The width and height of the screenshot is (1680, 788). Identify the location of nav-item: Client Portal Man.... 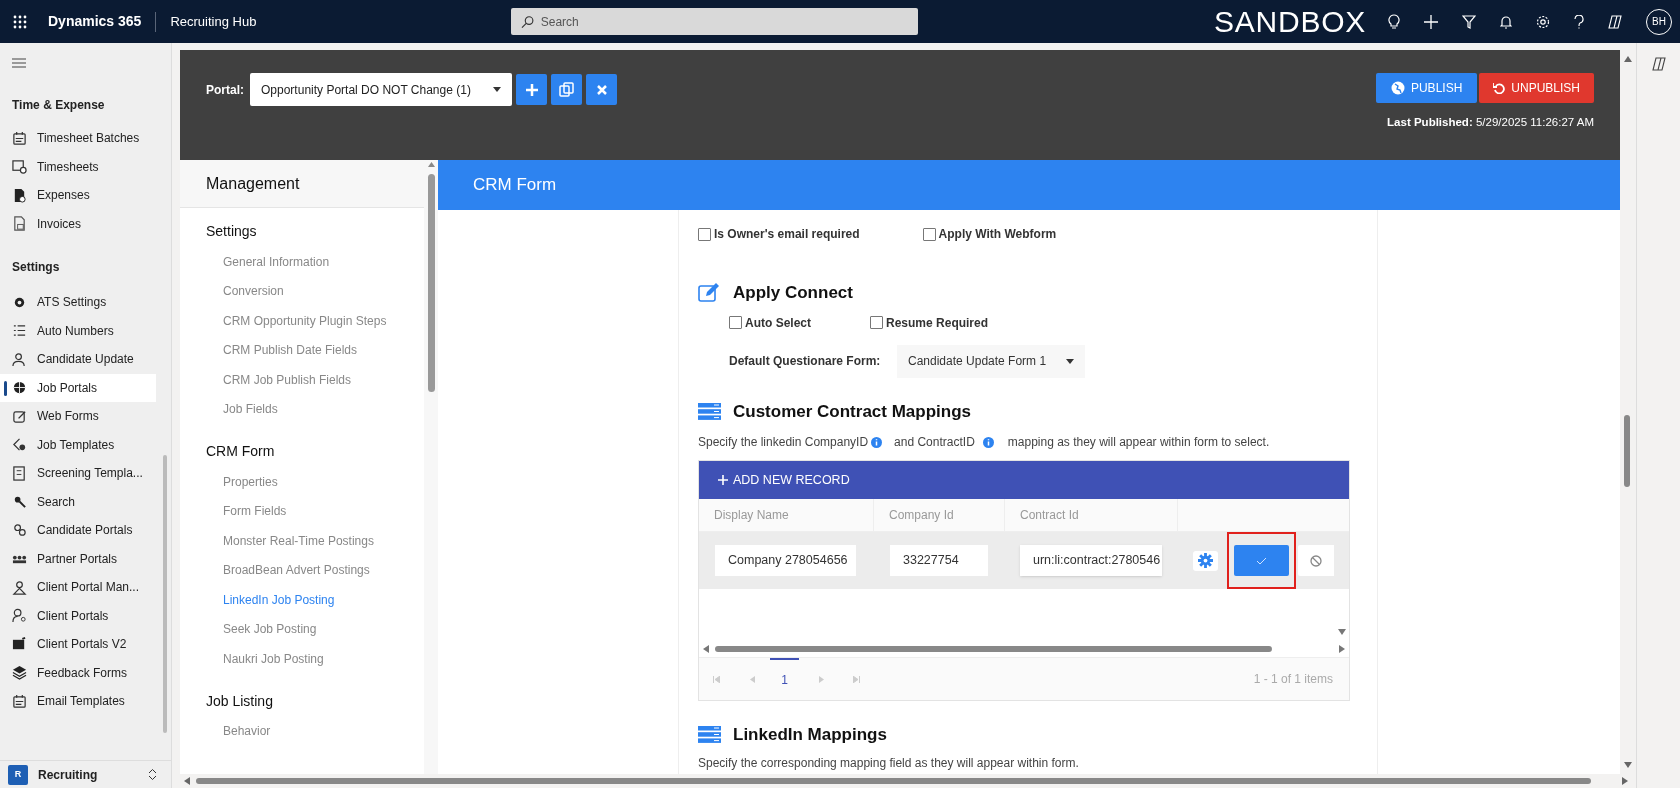
(78, 587).